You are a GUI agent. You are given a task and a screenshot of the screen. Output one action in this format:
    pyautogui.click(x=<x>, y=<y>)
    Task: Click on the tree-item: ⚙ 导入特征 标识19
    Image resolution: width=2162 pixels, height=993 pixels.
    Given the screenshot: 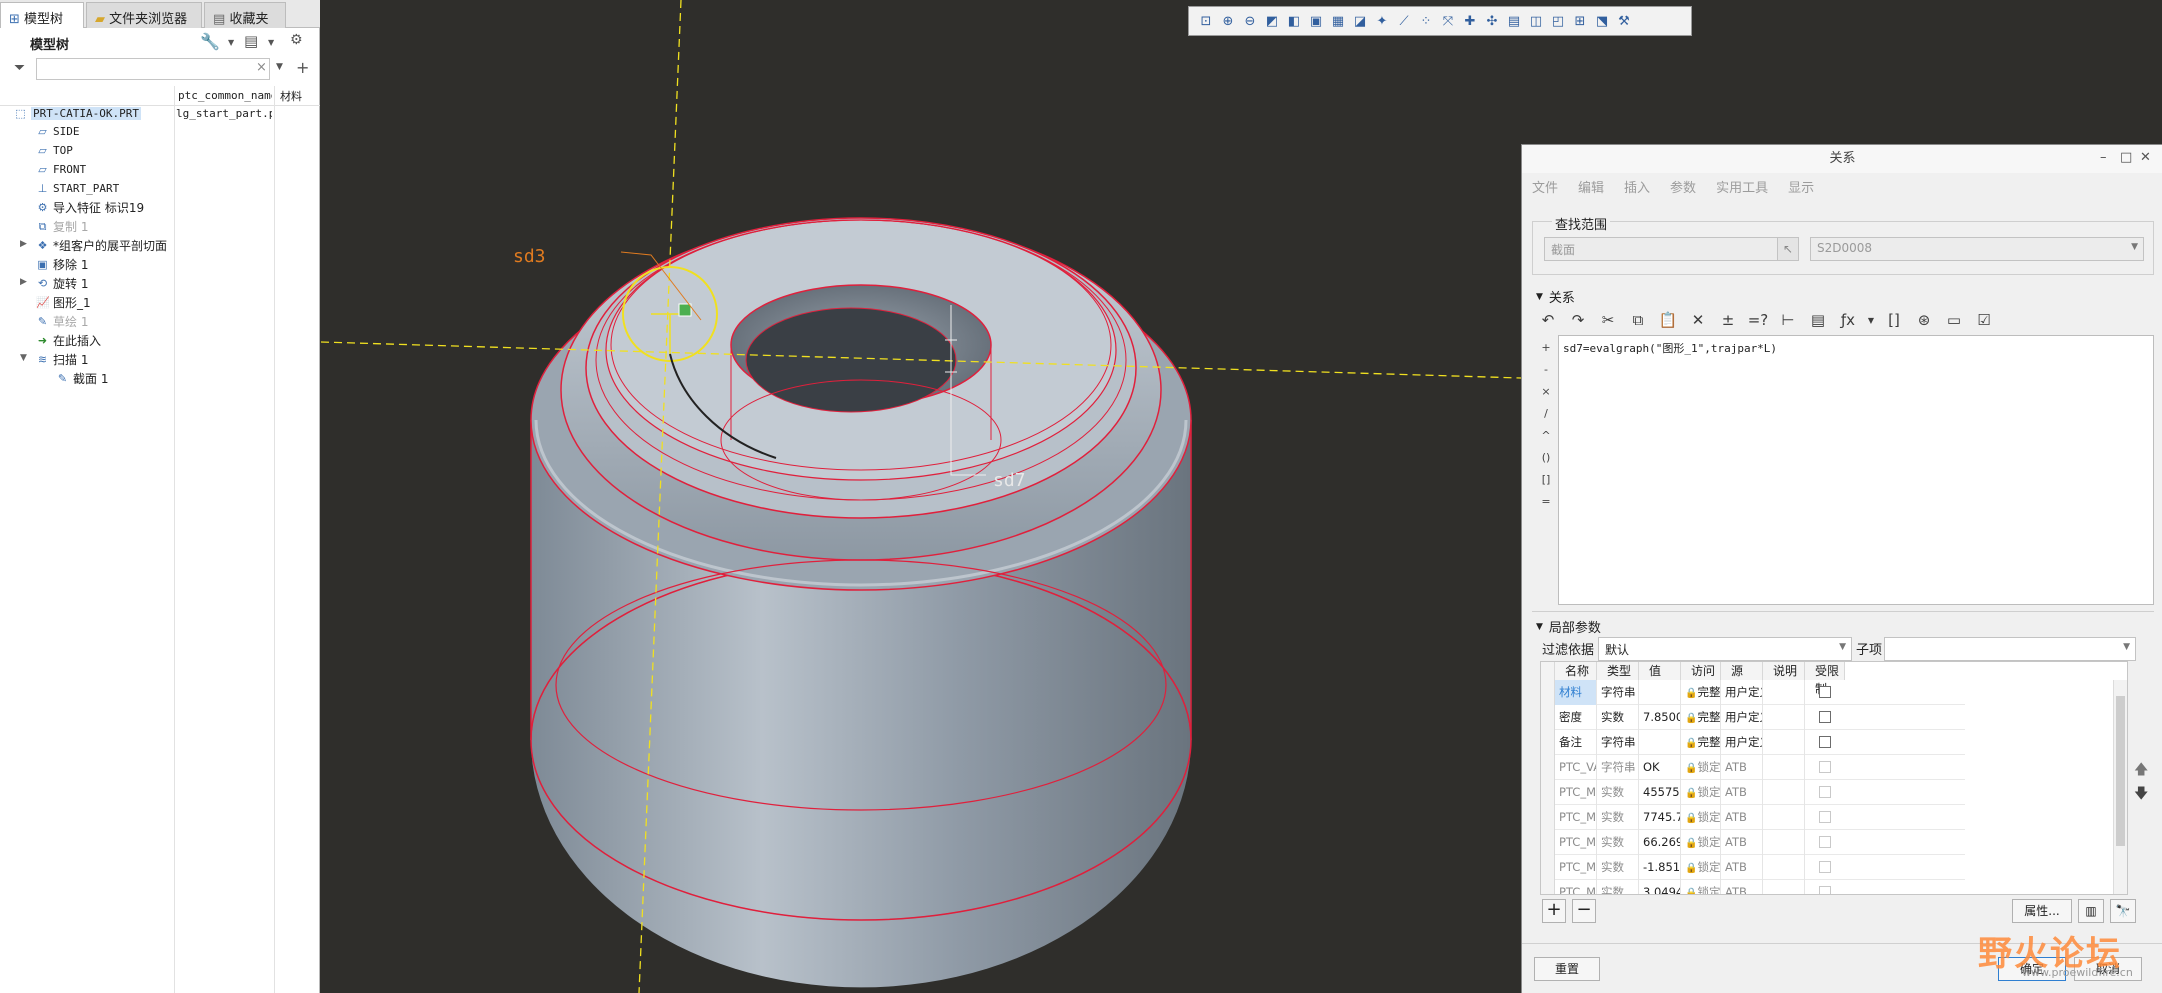 What is the action you would take?
    pyautogui.click(x=90, y=207)
    